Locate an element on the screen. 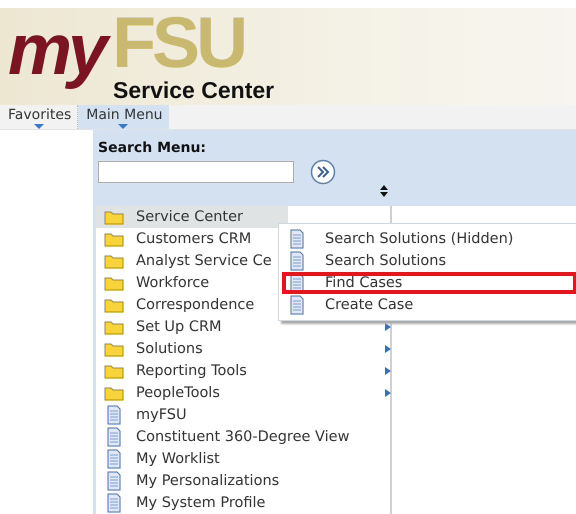 The image size is (576, 514). logo-text: my is located at coordinates (60, 50).